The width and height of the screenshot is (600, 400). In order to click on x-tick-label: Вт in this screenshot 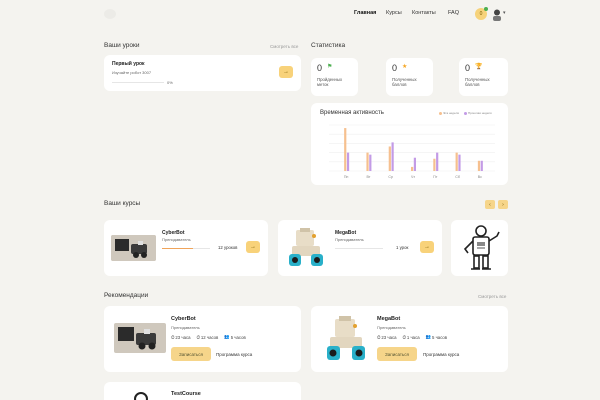, I will do `click(368, 177)`.